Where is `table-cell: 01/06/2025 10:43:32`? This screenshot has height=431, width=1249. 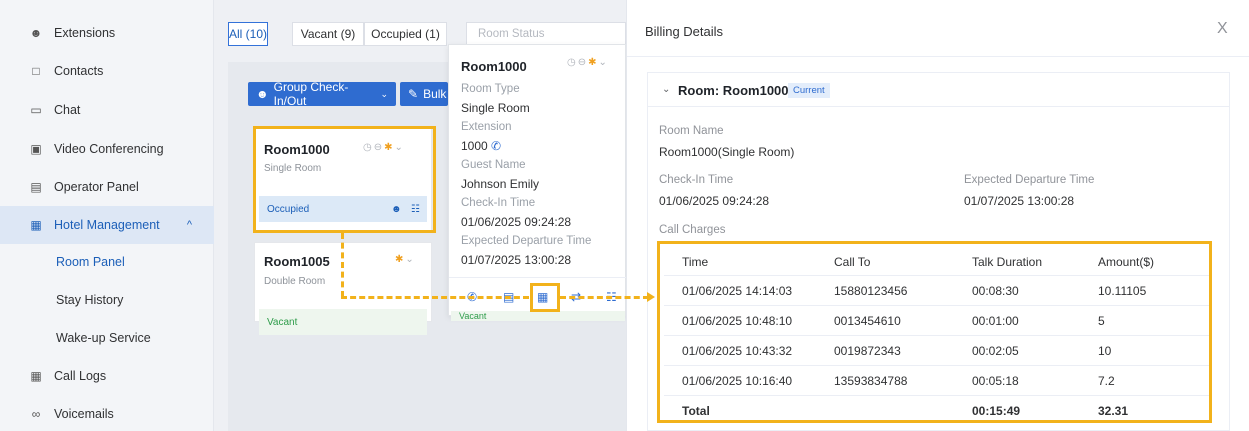 table-cell: 01/06/2025 10:43:32 is located at coordinates (737, 351).